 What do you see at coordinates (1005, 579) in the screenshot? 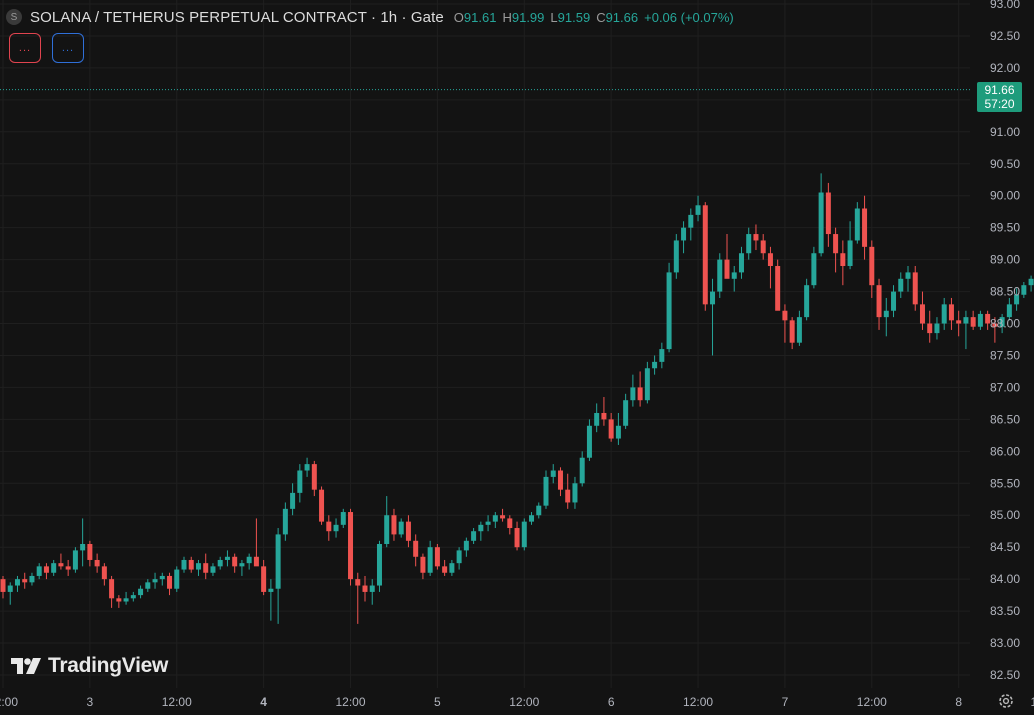
I see `price-tick-label: 84.00` at bounding box center [1005, 579].